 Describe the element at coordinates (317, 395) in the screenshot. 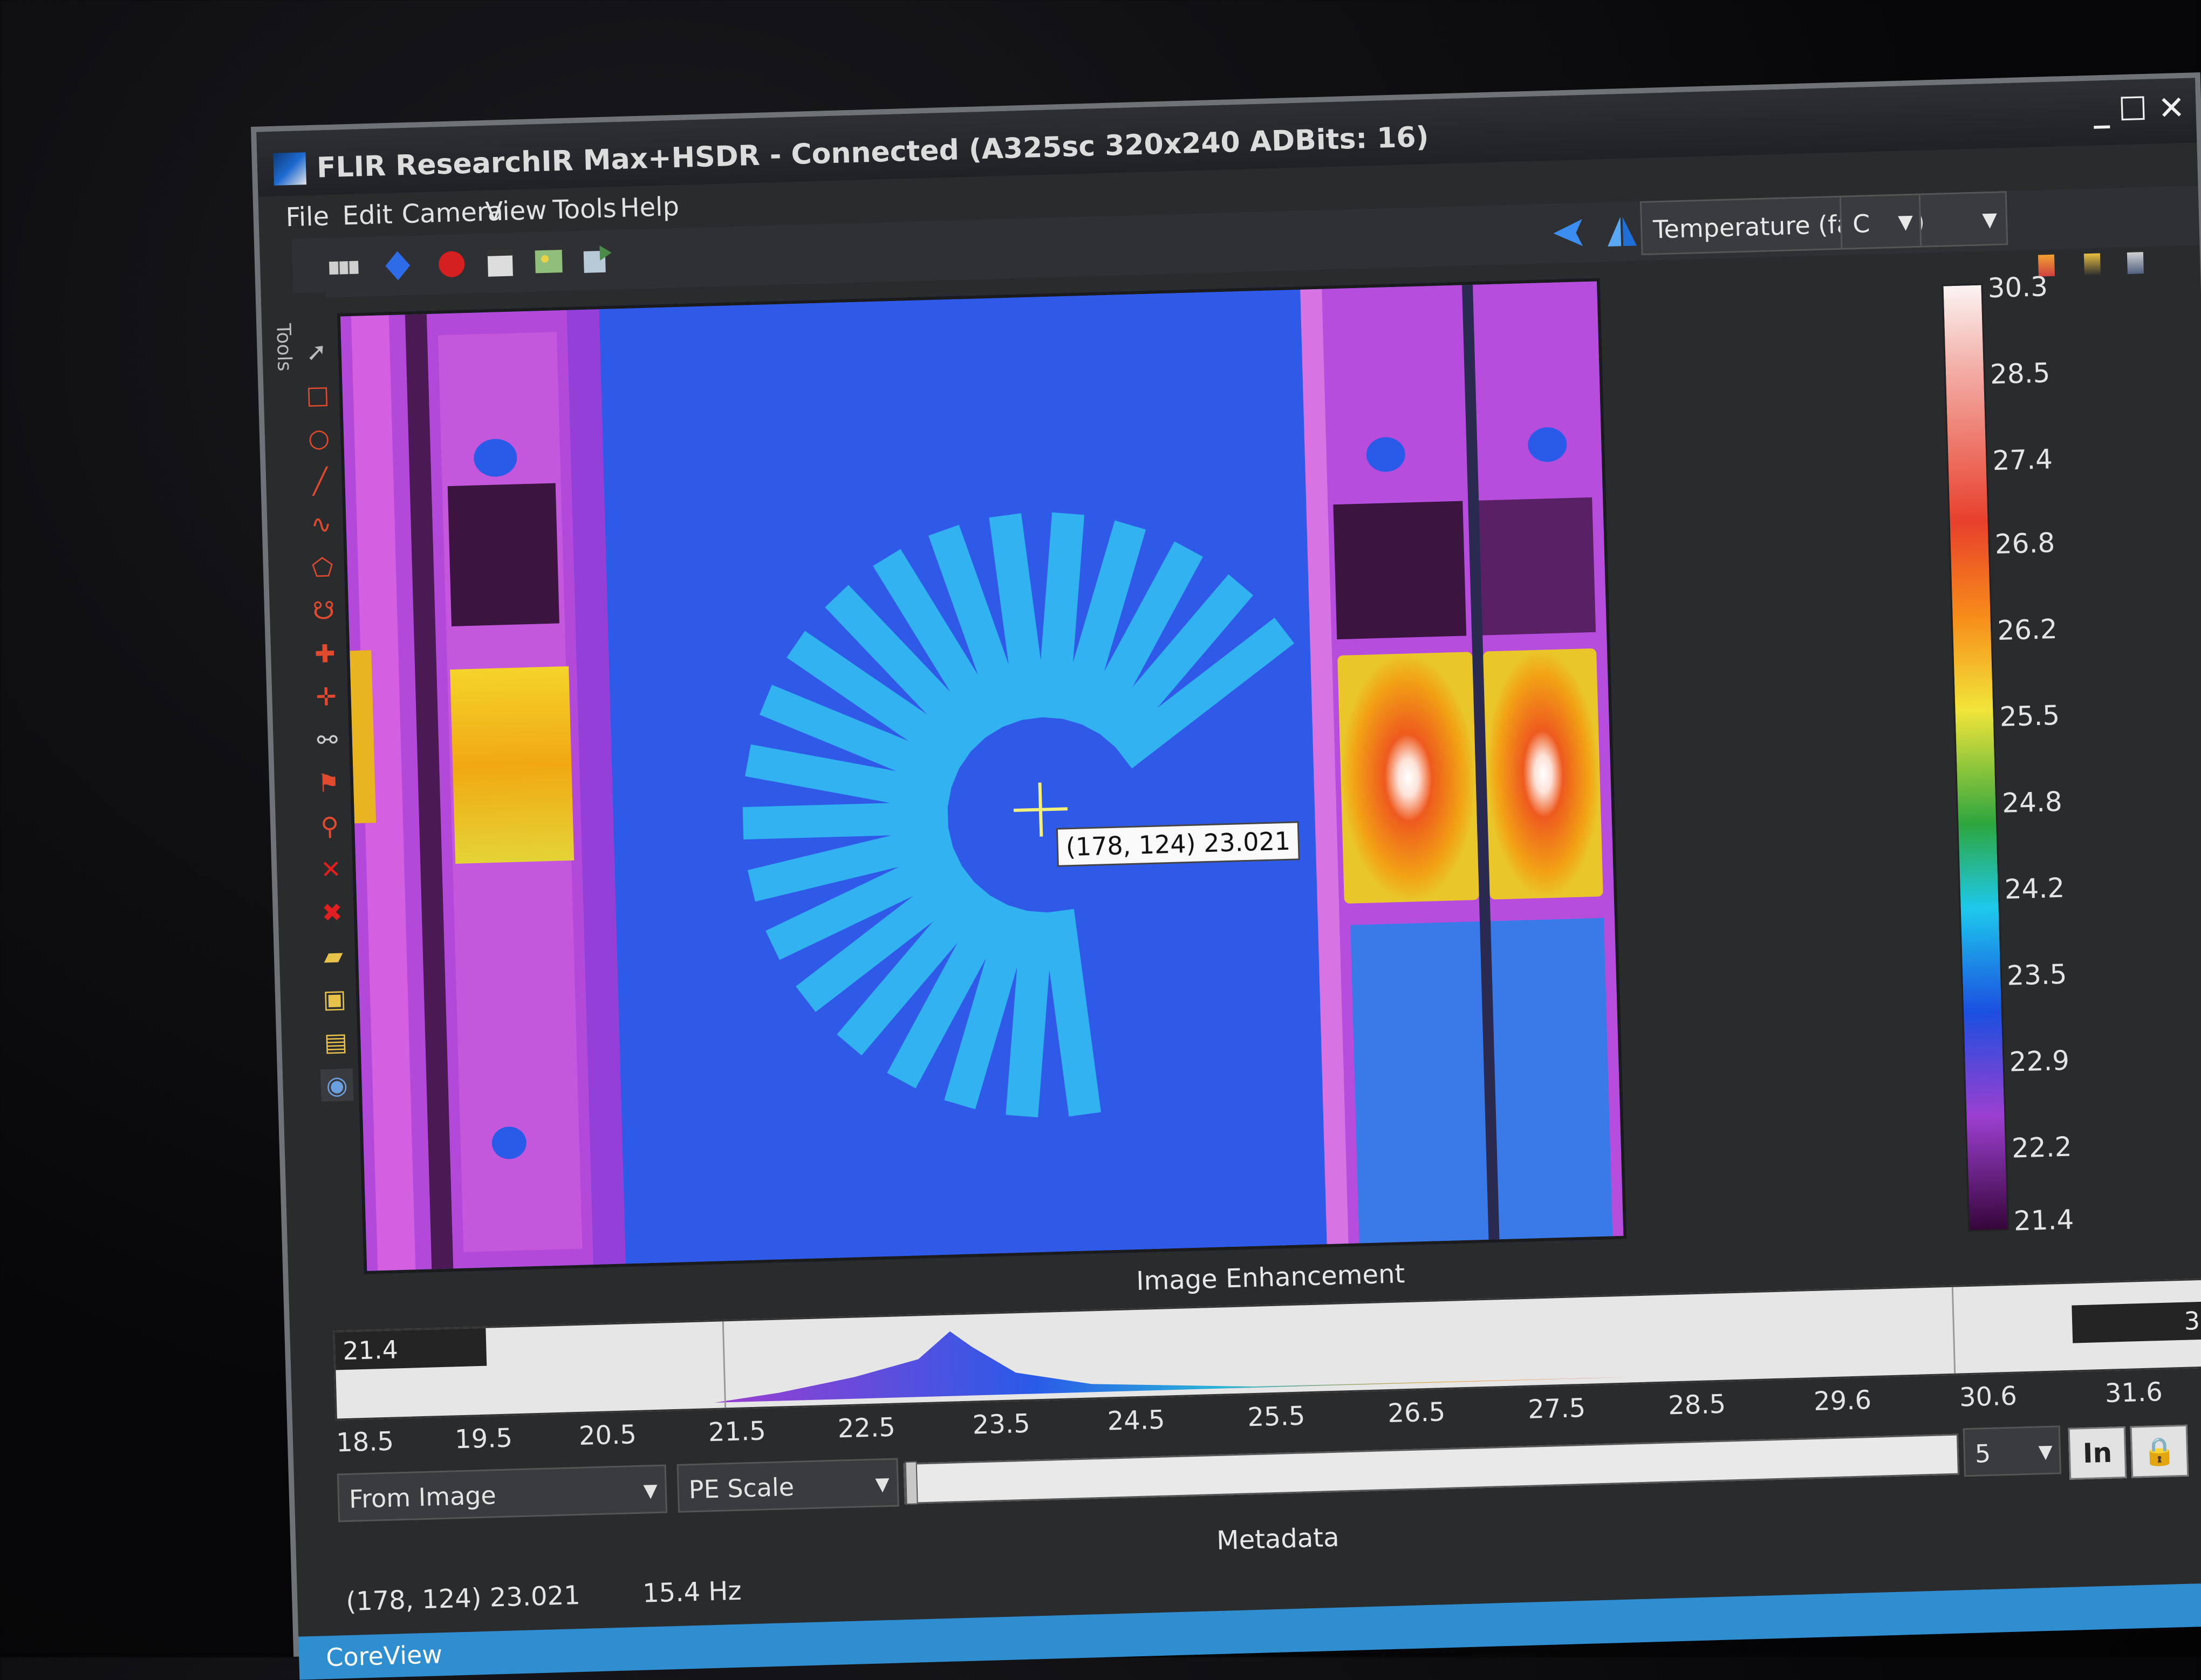

I see `rect-roi-icon: □` at that location.